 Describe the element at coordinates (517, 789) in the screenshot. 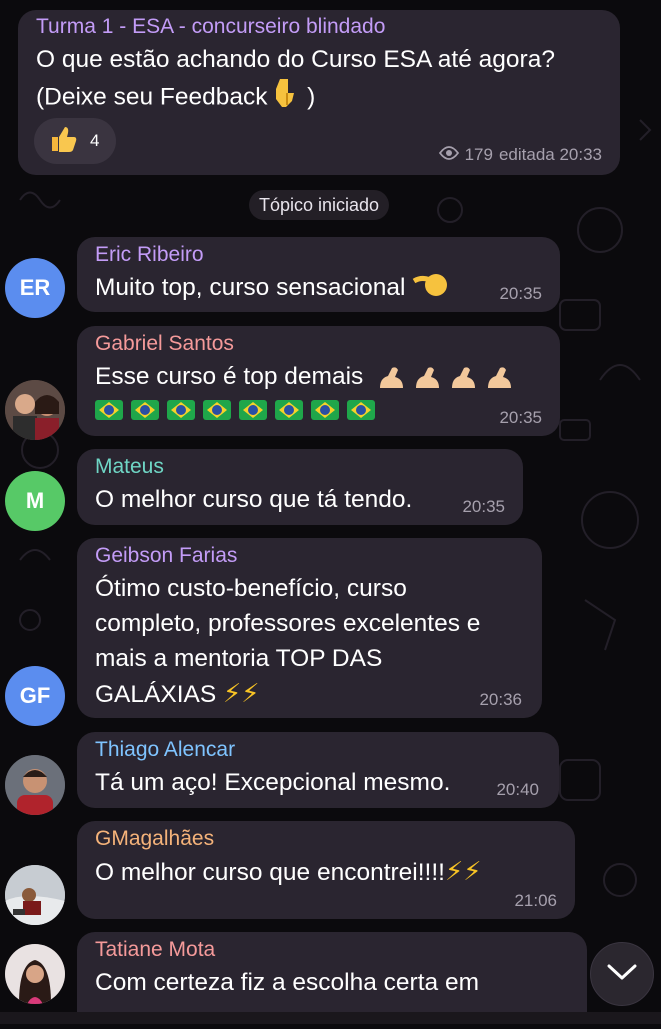

I see `message-time: 20:40` at that location.